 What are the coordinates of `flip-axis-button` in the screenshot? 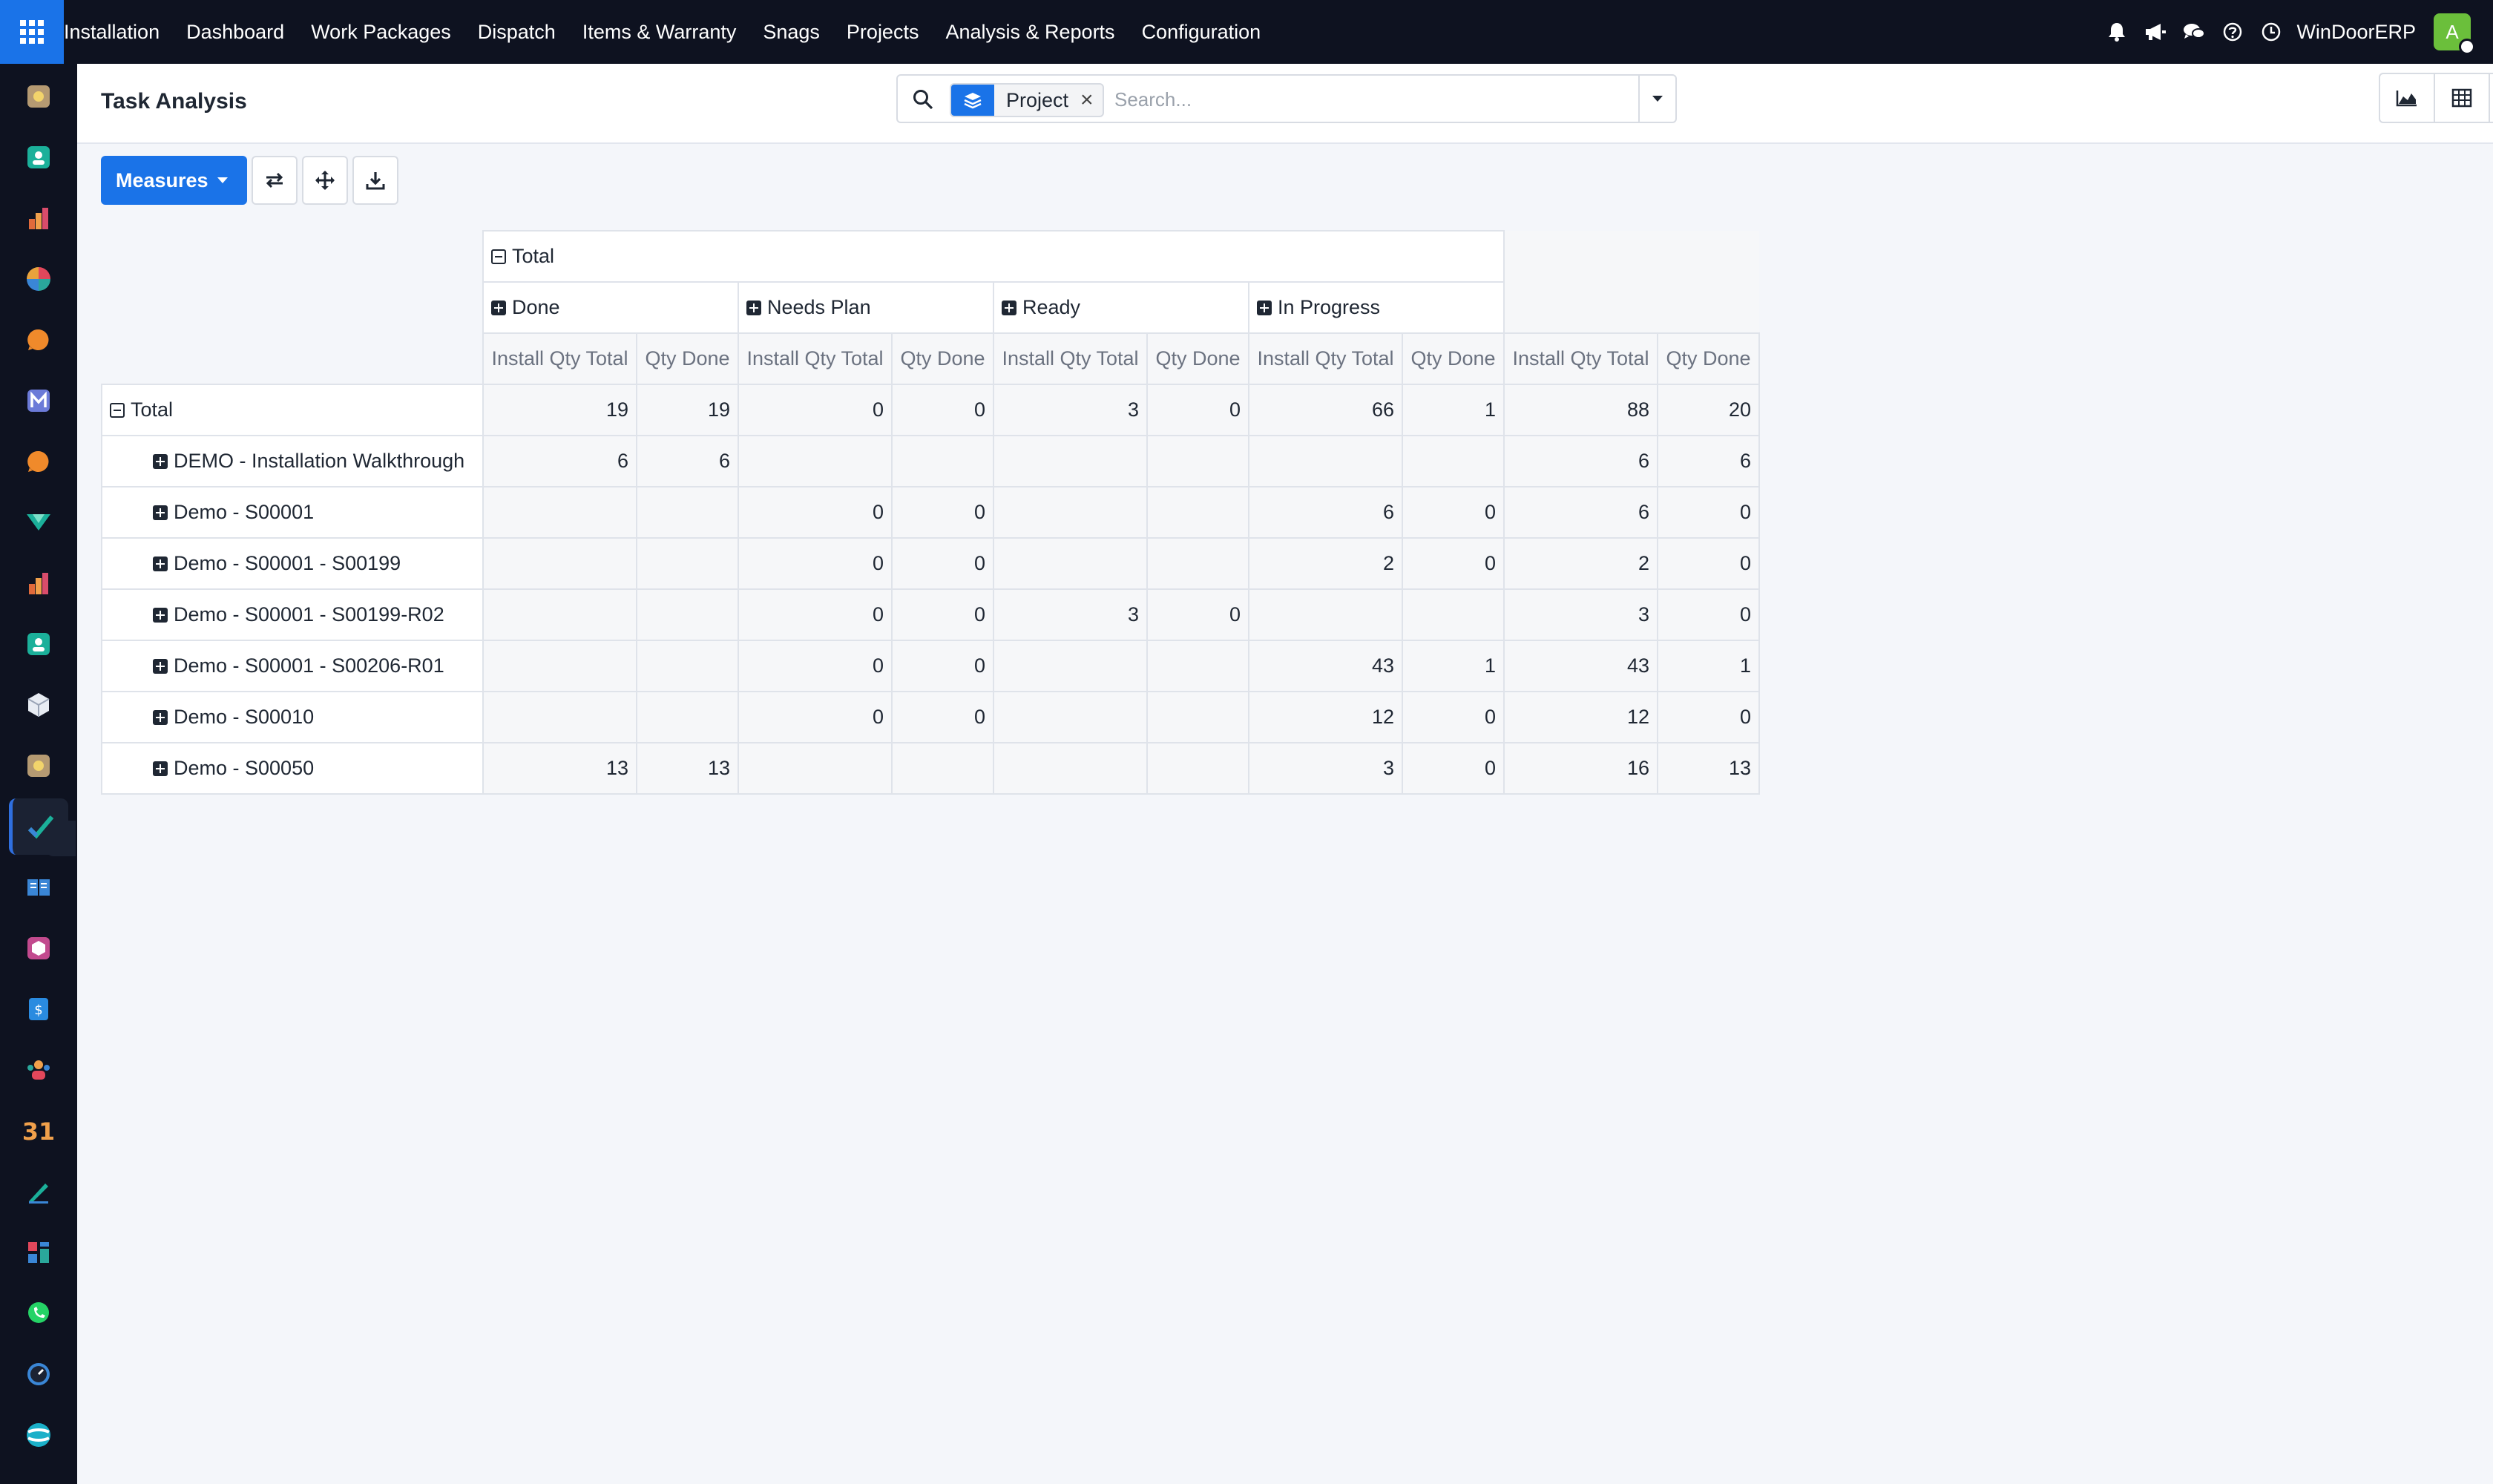 It's located at (274, 180).